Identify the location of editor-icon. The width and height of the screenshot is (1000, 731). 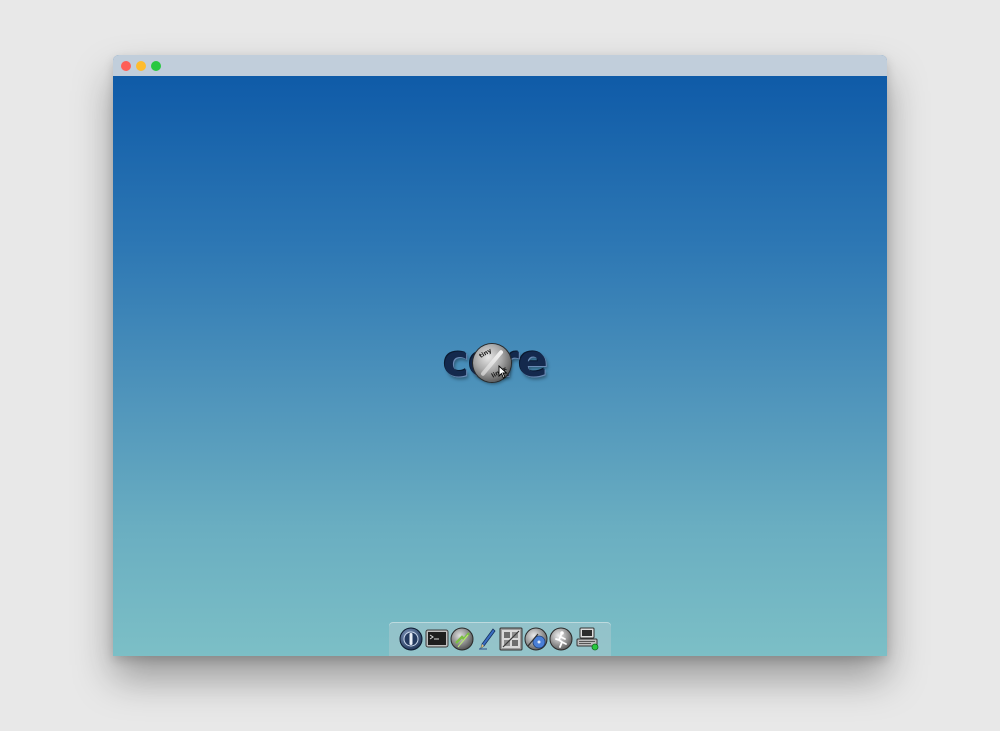
(487, 639).